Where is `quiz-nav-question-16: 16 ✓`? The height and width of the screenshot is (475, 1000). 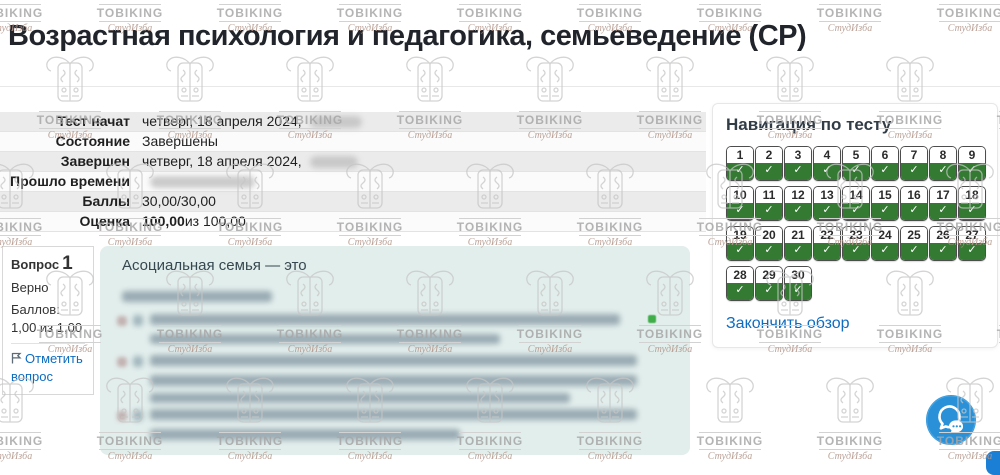 quiz-nav-question-16: 16 ✓ is located at coordinates (914, 203).